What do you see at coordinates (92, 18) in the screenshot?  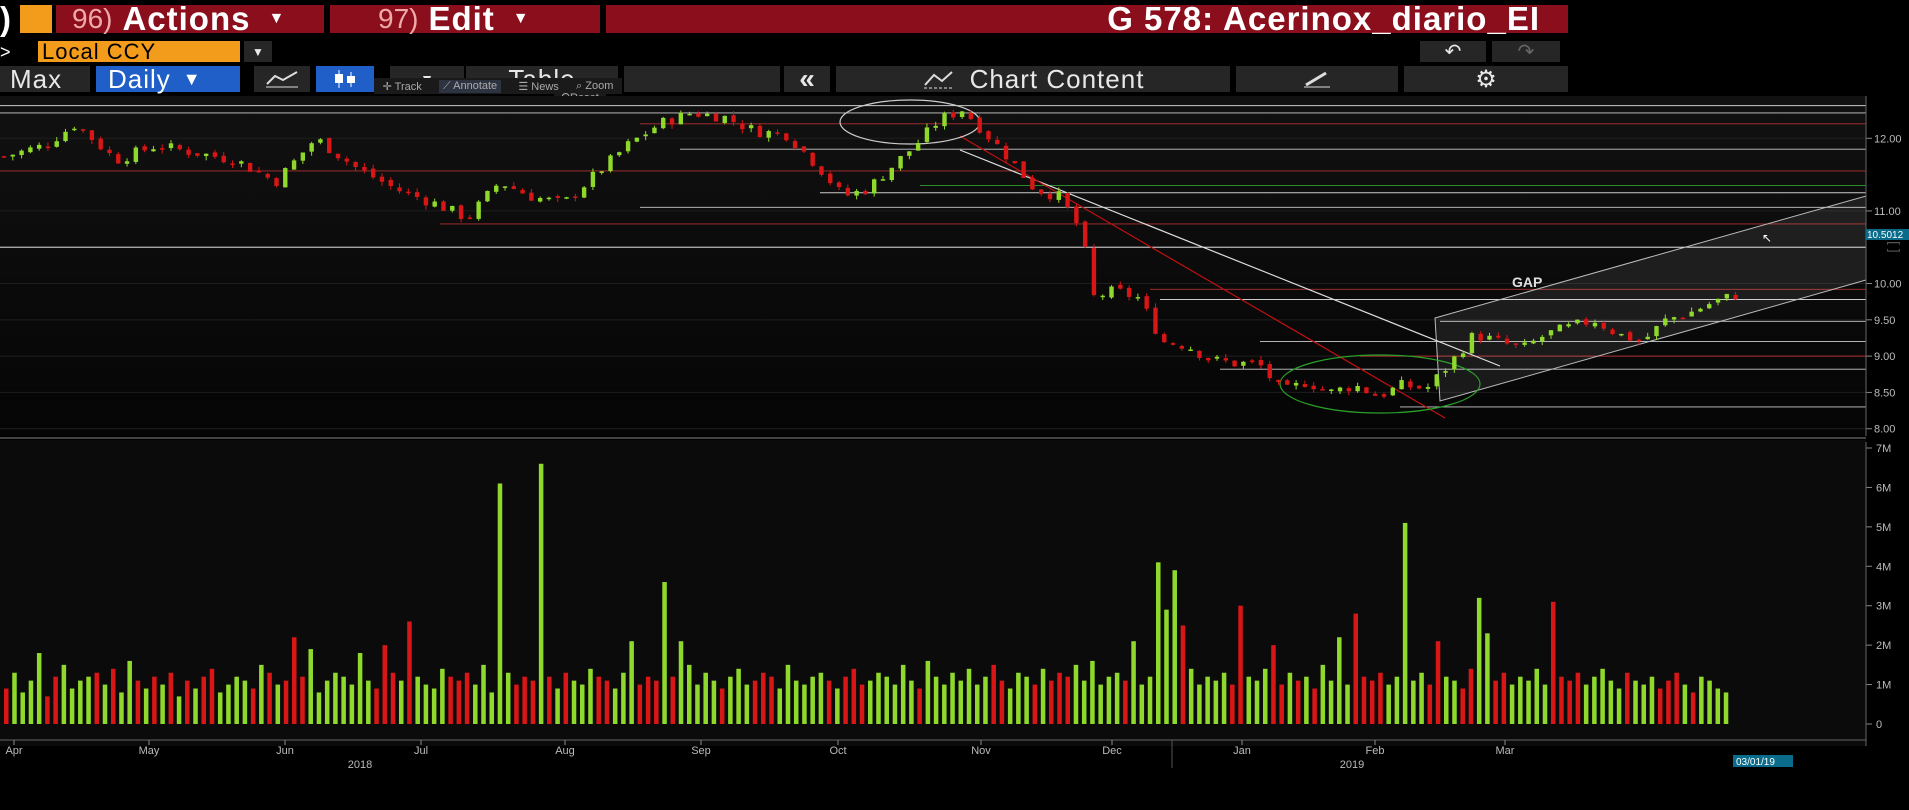 I see `actions-number: 96)` at bounding box center [92, 18].